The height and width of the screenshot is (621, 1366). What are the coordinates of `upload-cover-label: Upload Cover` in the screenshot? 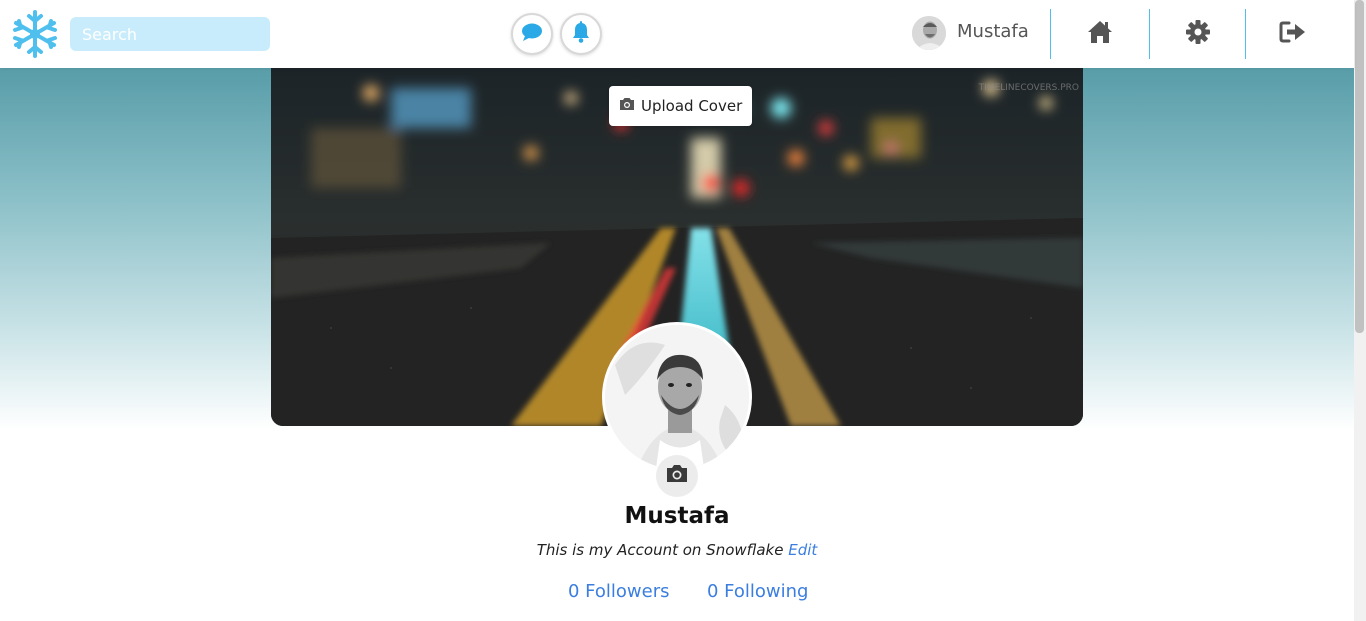 It's located at (692, 106).